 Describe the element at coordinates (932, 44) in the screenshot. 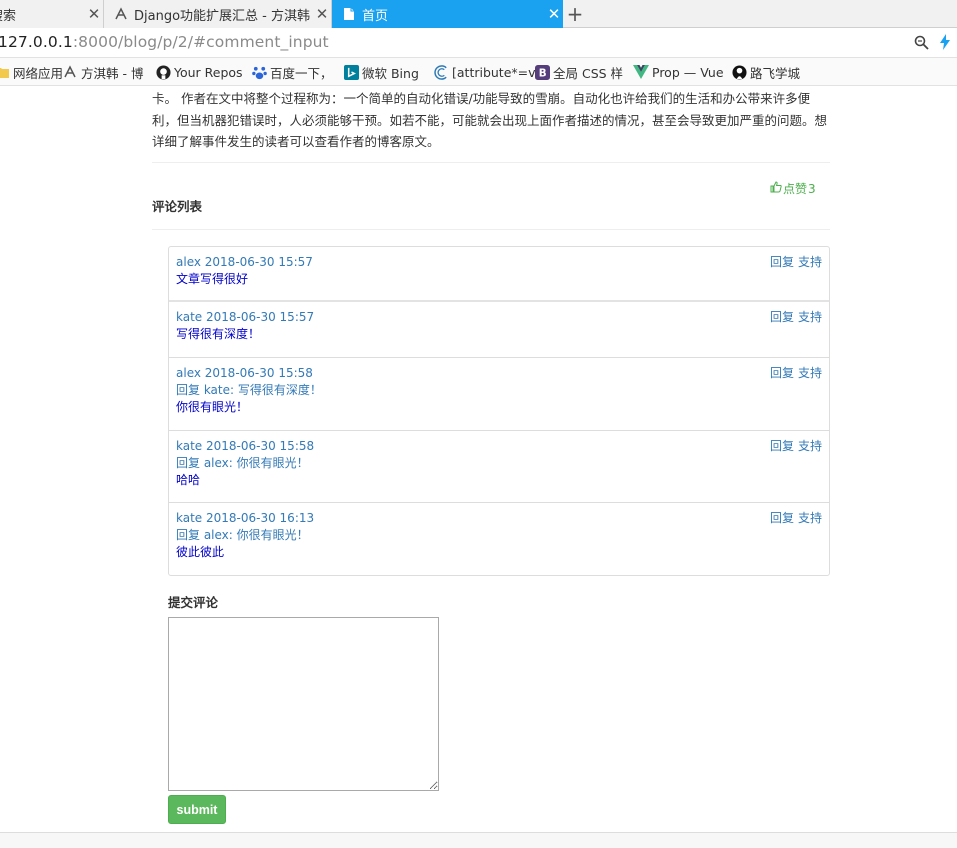

I see `address-bar-icons` at that location.